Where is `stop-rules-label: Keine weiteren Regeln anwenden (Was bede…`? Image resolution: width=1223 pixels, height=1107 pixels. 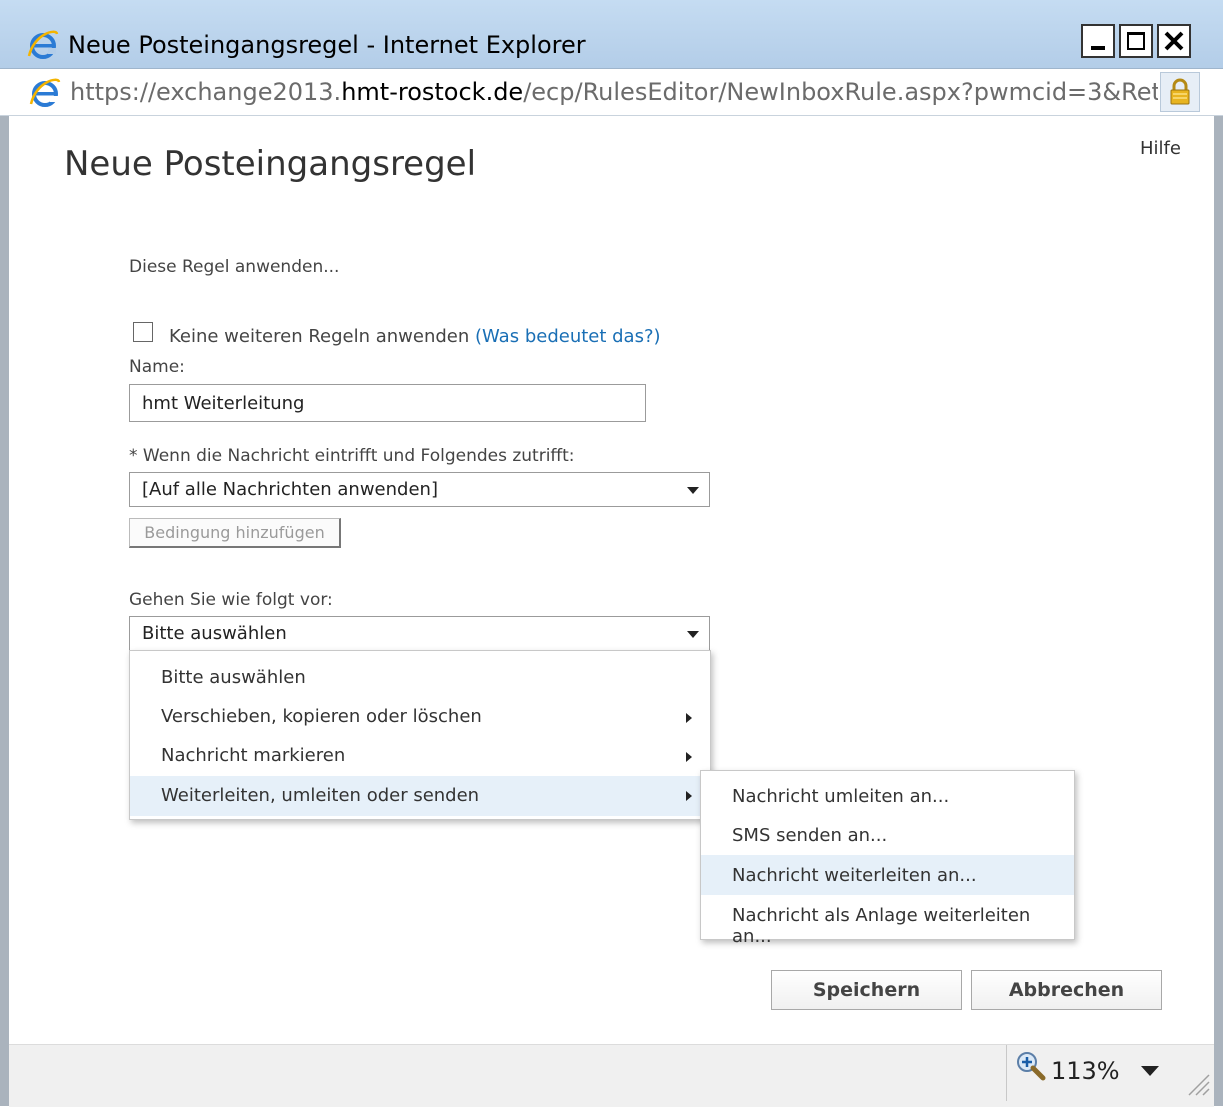
stop-rules-label: Keine weiteren Regeln anwenden (Was bede… is located at coordinates (415, 336).